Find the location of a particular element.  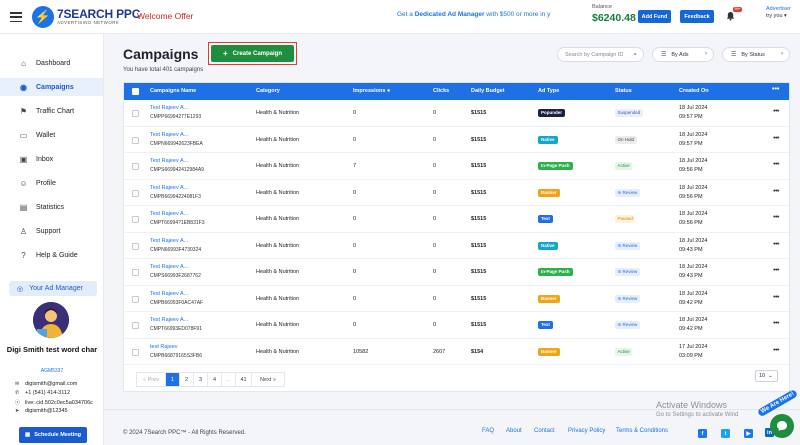

sidebar-item-wallet: ▭ Wallet is located at coordinates (51, 135).